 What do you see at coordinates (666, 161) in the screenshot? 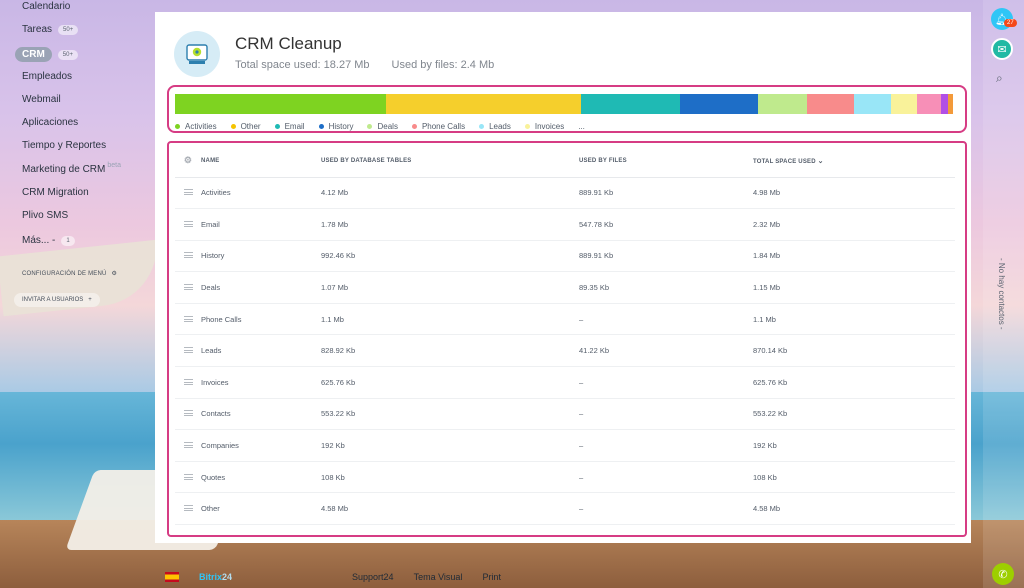
I see `column-header-files: Used by files` at bounding box center [666, 161].